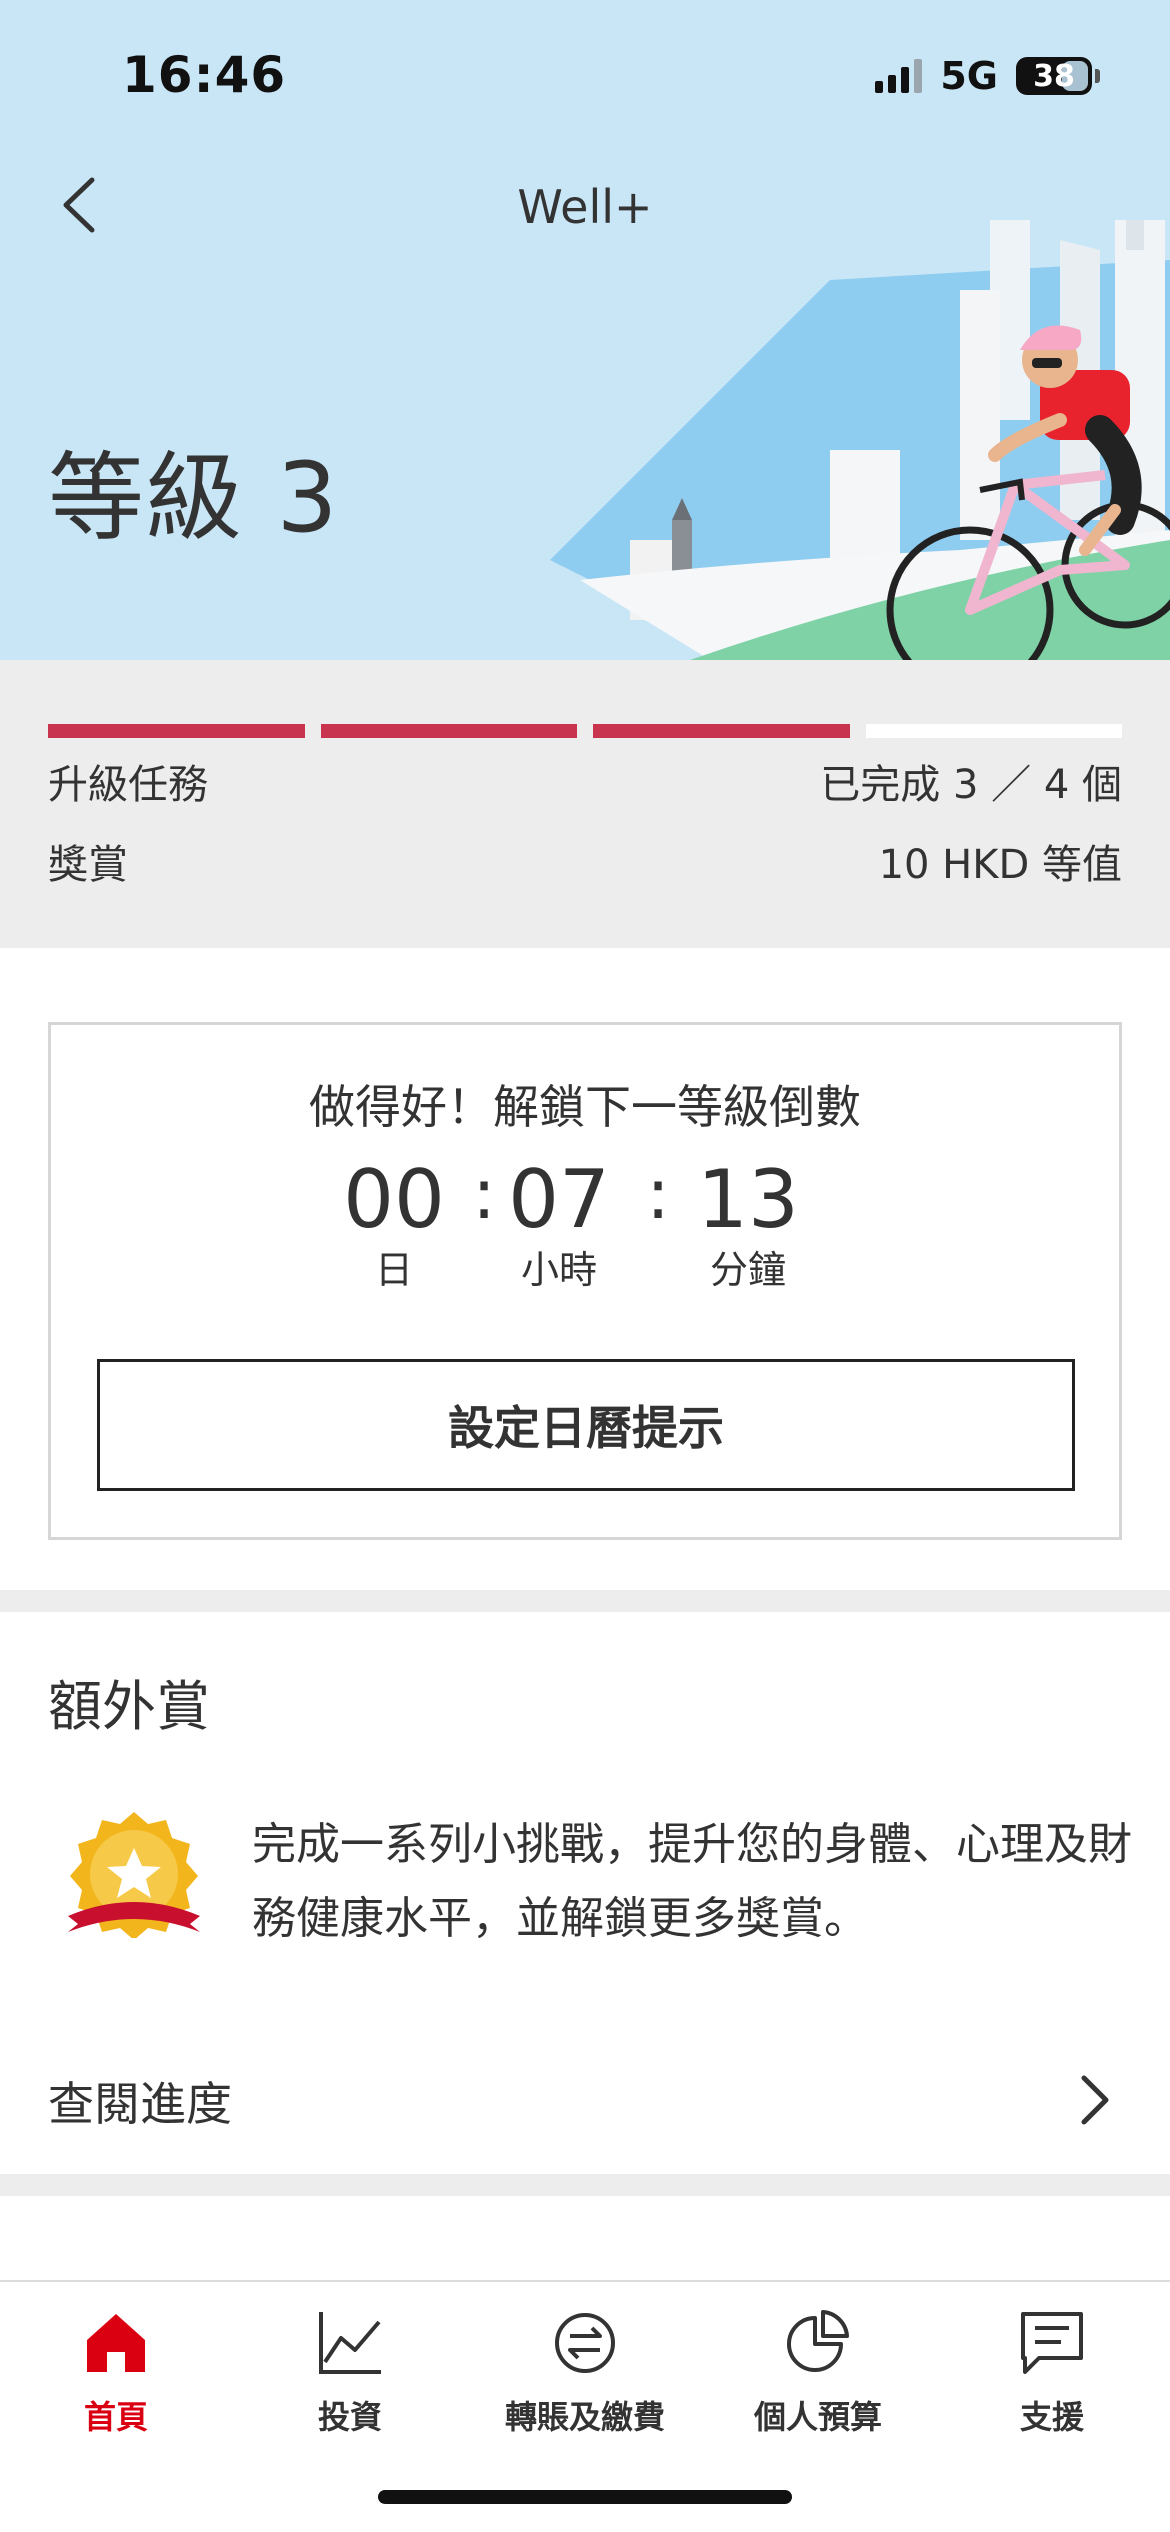 This screenshot has height=2532, width=1170. What do you see at coordinates (116, 2343) in the screenshot?
I see `home-icon` at bounding box center [116, 2343].